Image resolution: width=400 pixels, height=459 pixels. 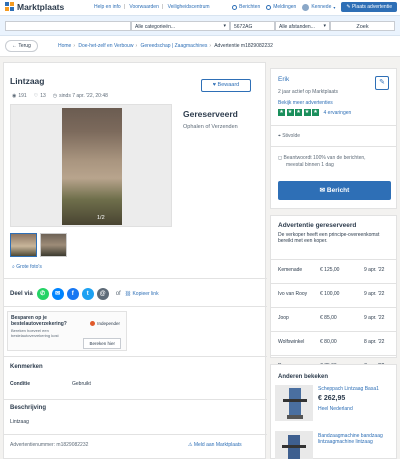 I want to click on bookmark-button: ♥ Bewaard, so click(x=226, y=85).